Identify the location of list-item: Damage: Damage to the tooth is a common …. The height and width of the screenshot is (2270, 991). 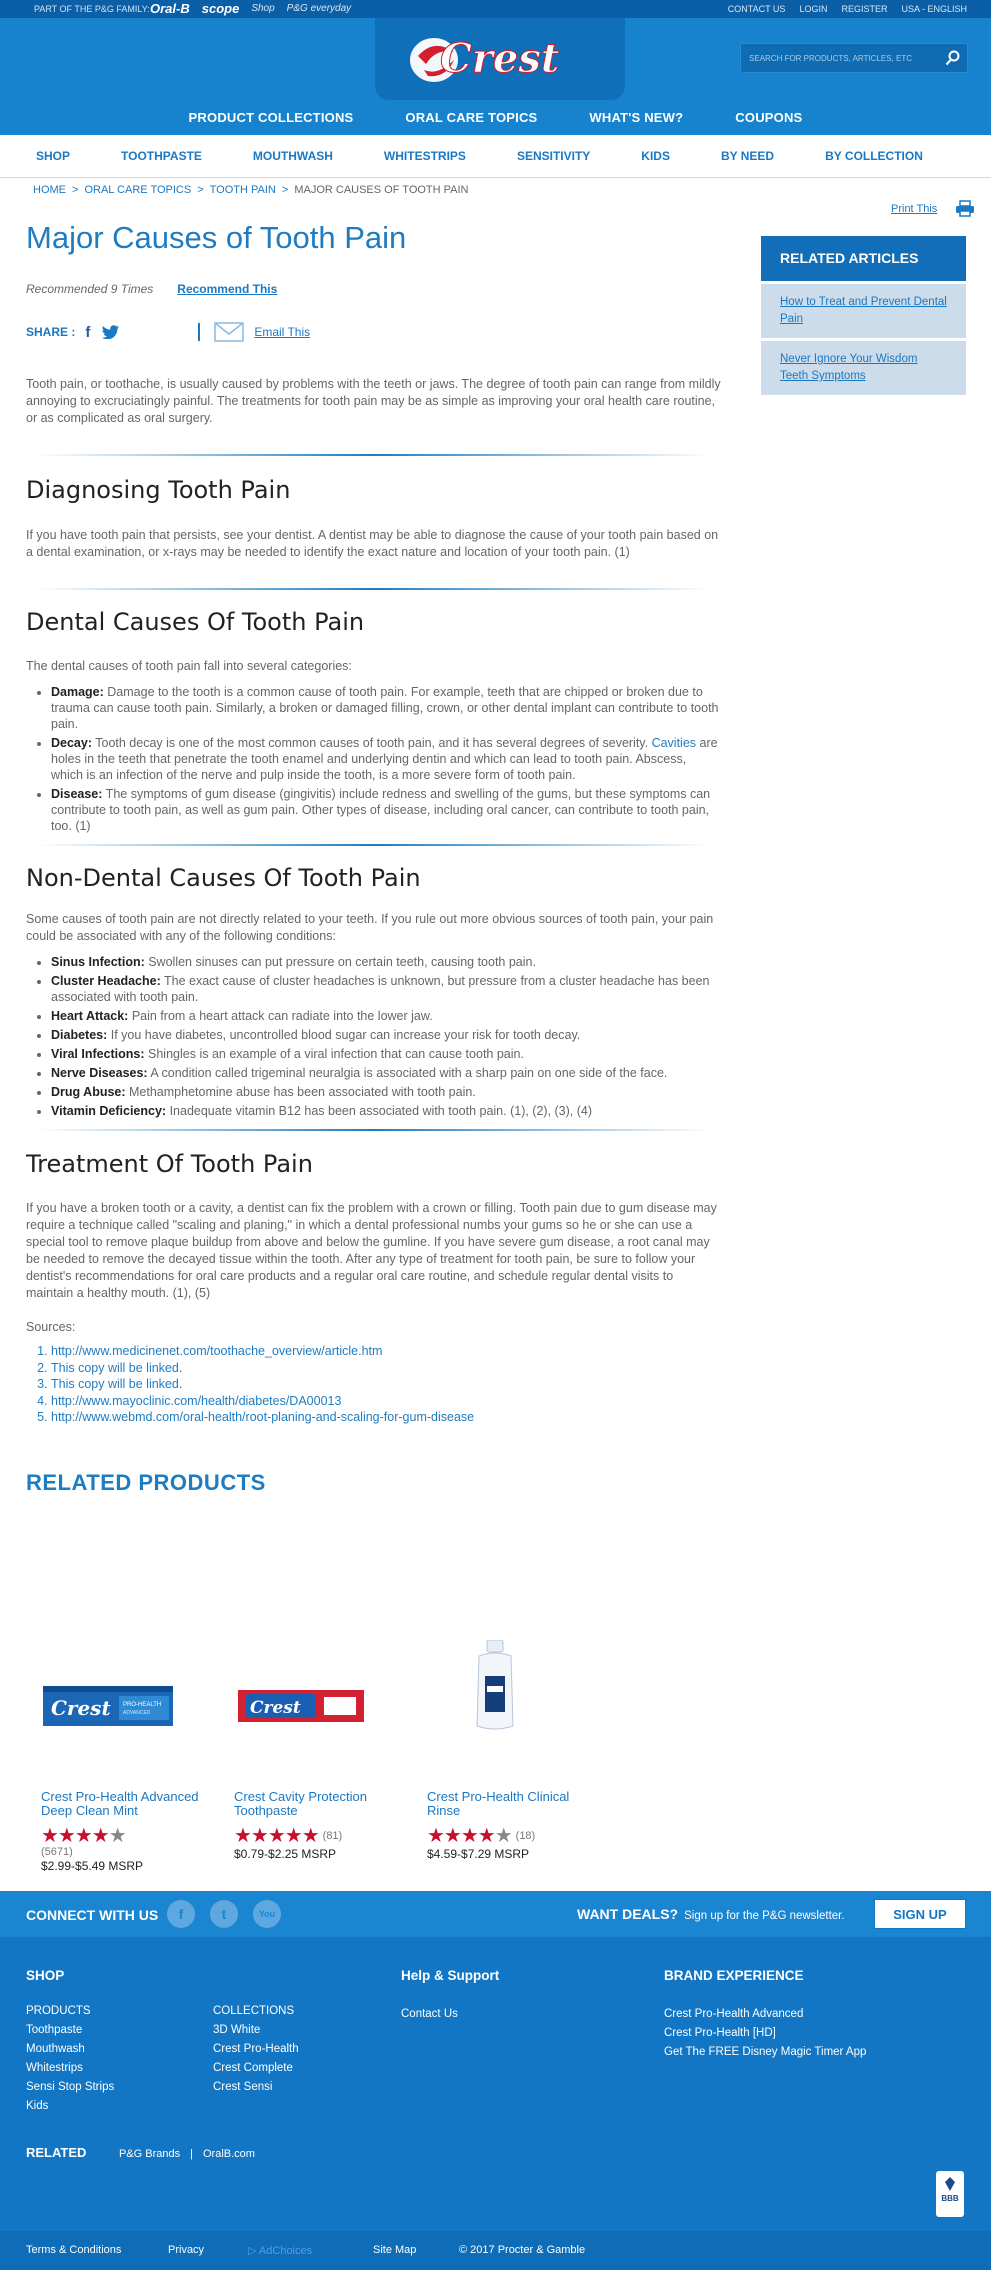
(386, 708).